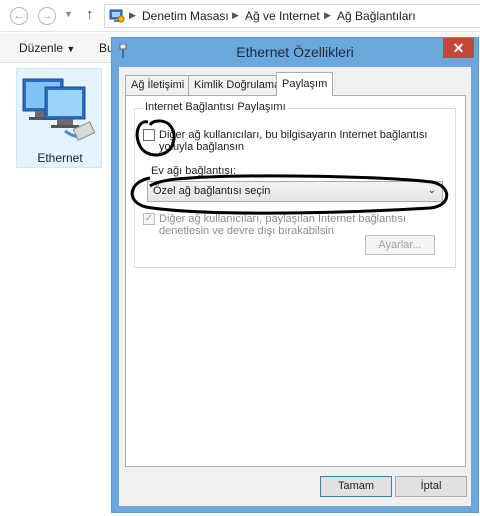  What do you see at coordinates (71, 49) in the screenshot?
I see `chevron-down-icon: ▼` at bounding box center [71, 49].